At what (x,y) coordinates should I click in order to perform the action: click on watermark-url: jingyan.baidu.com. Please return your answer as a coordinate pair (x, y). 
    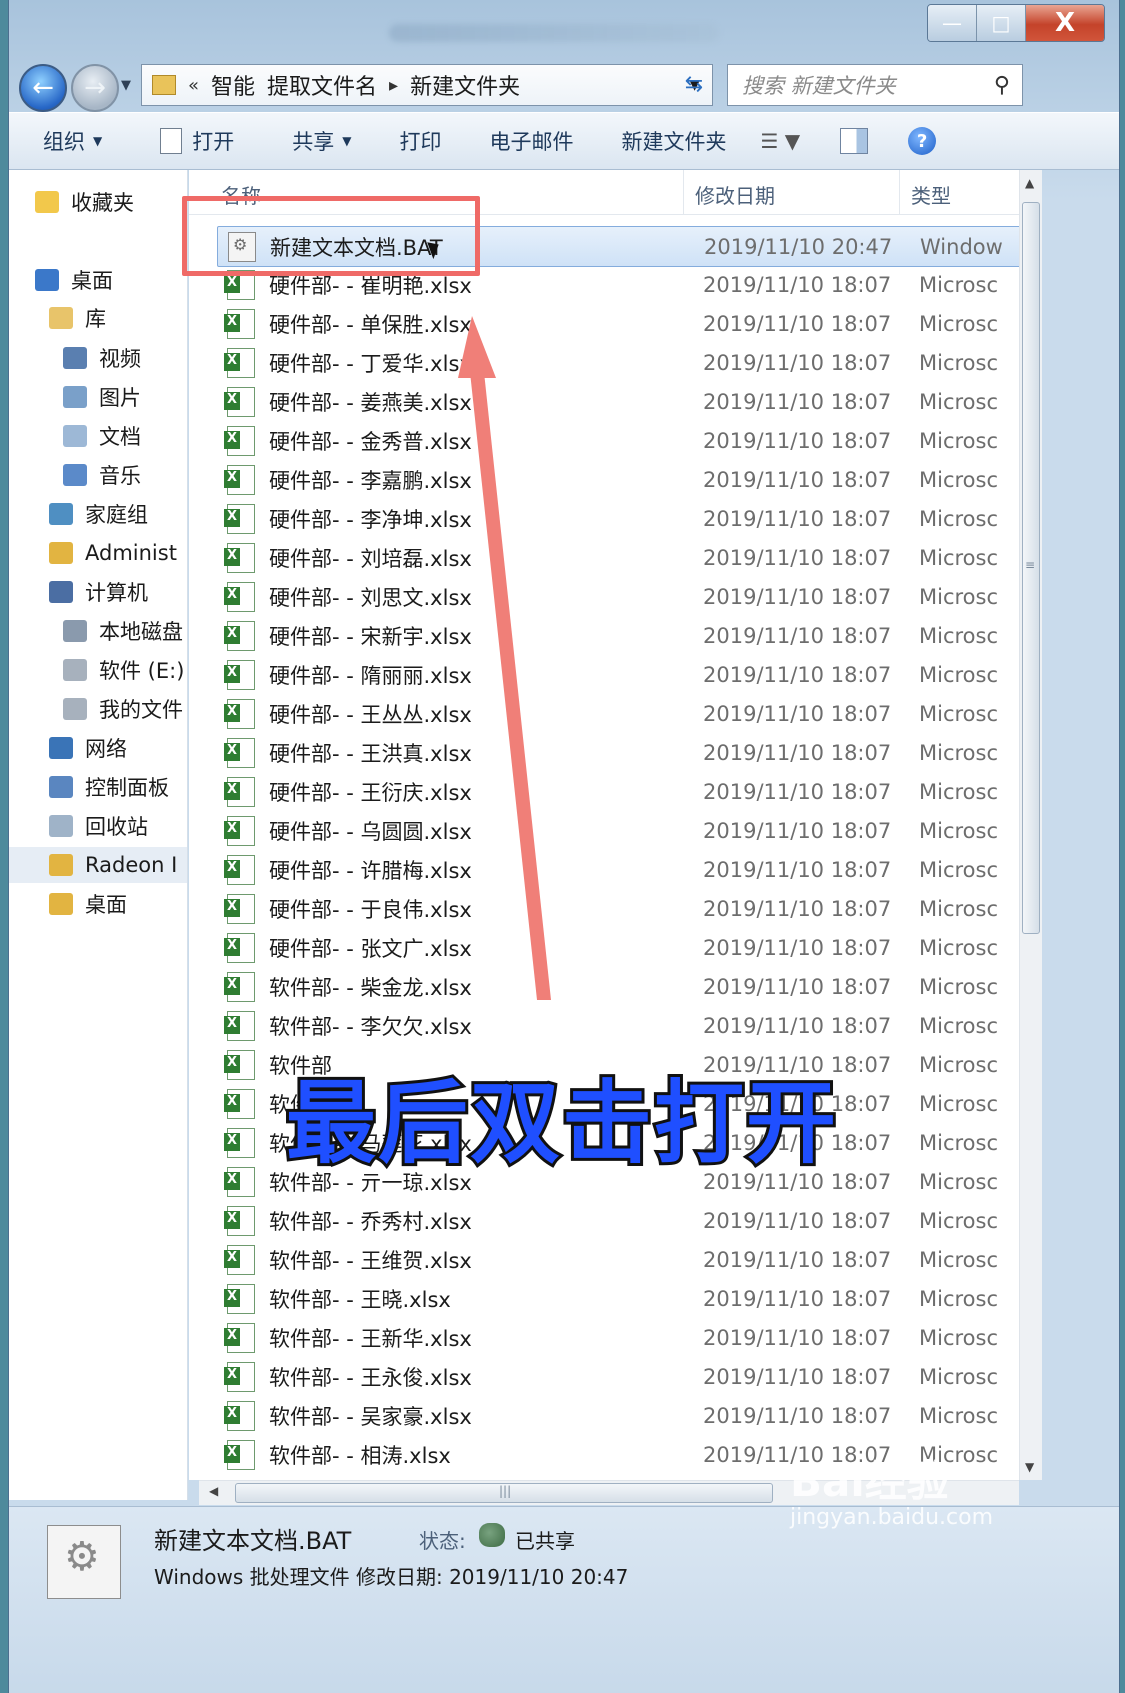
    Looking at the image, I should click on (892, 1517).